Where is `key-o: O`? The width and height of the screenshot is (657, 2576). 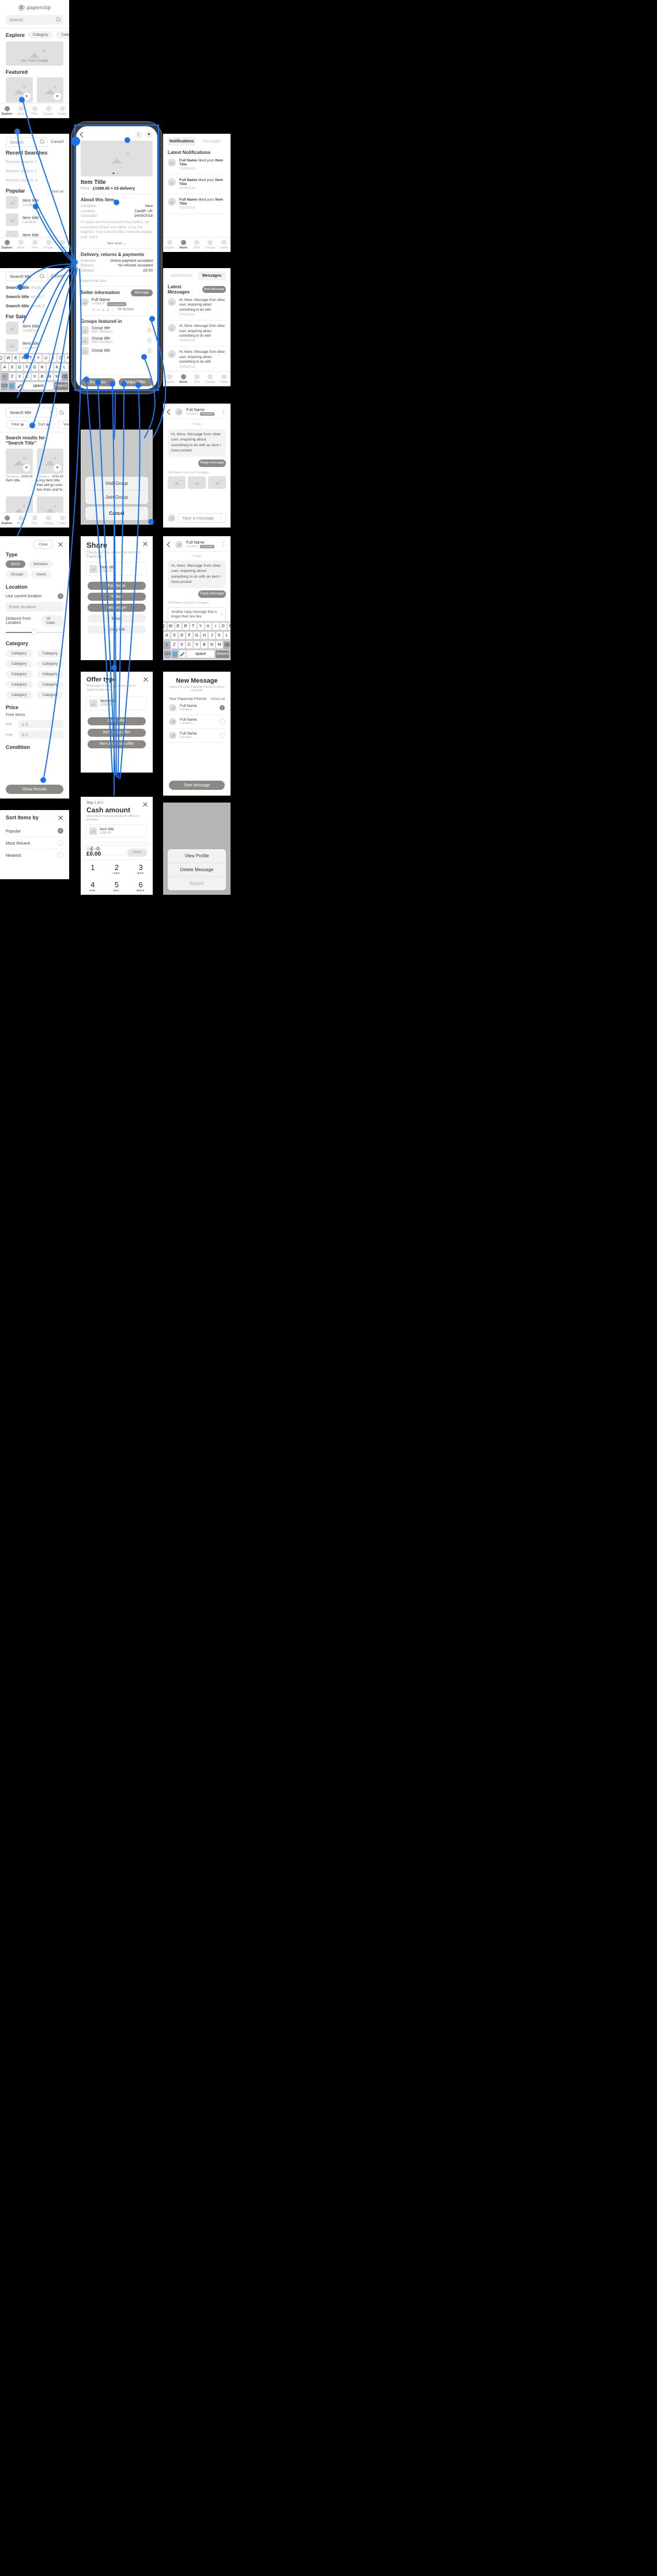
key-o: O is located at coordinates (223, 626).